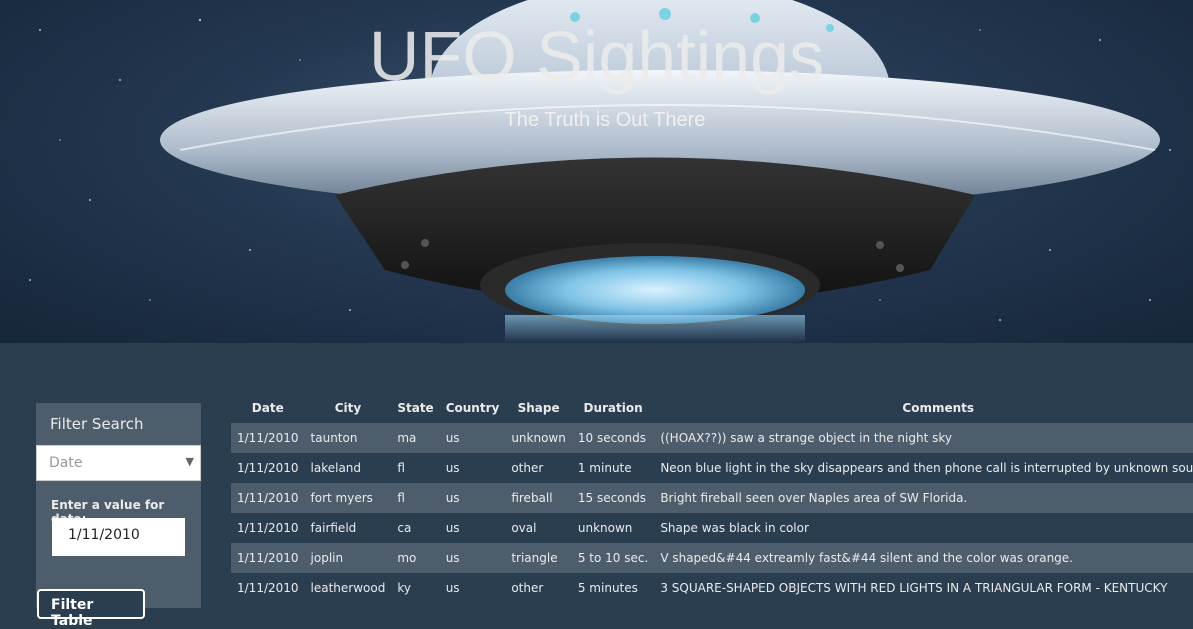  What do you see at coordinates (472, 408) in the screenshot?
I see `column-header-country: Country` at bounding box center [472, 408].